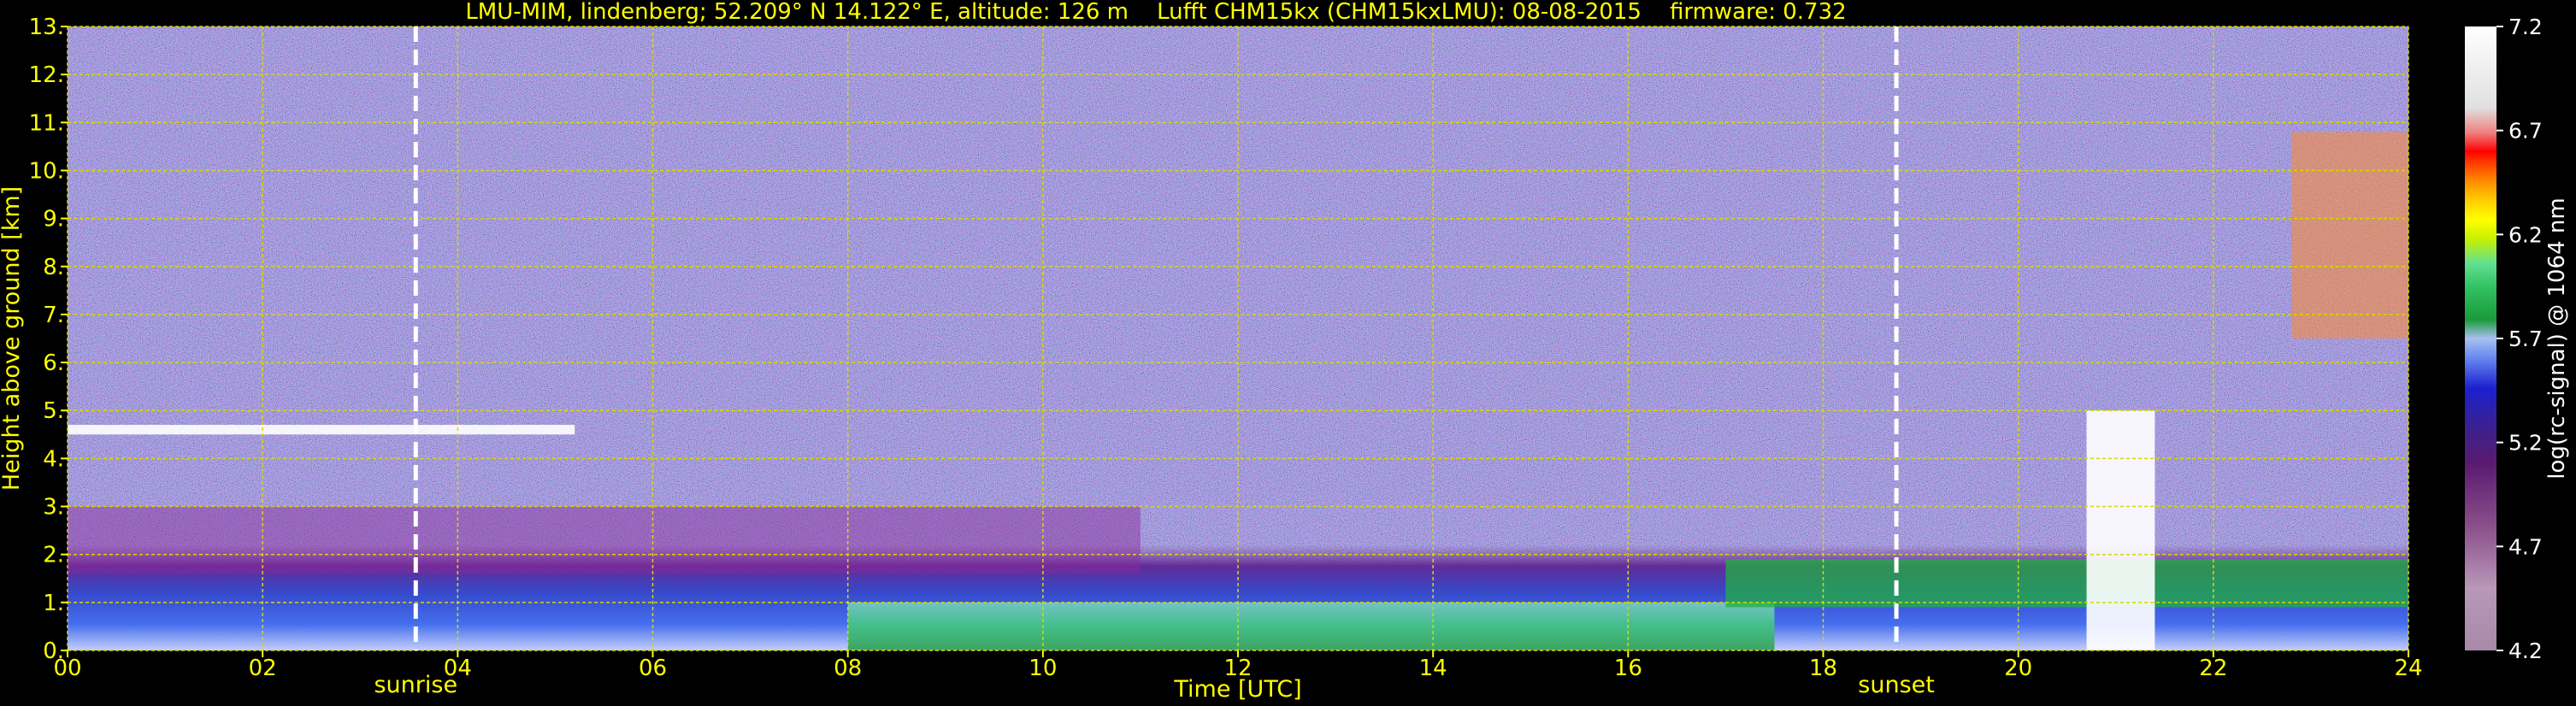 The image size is (2576, 706). I want to click on x-tick-label: 14, so click(1433, 668).